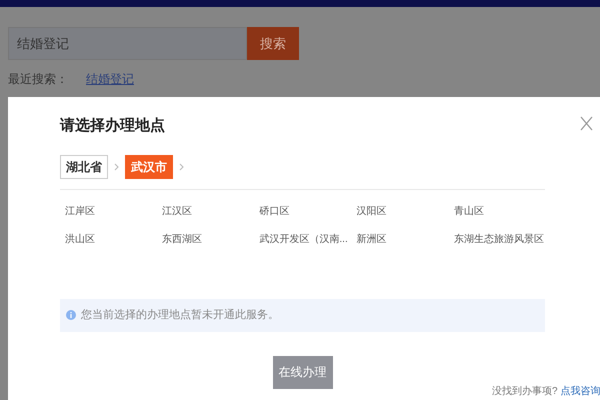 The height and width of the screenshot is (400, 600). What do you see at coordinates (371, 239) in the screenshot?
I see `district-option: 新洲区` at bounding box center [371, 239].